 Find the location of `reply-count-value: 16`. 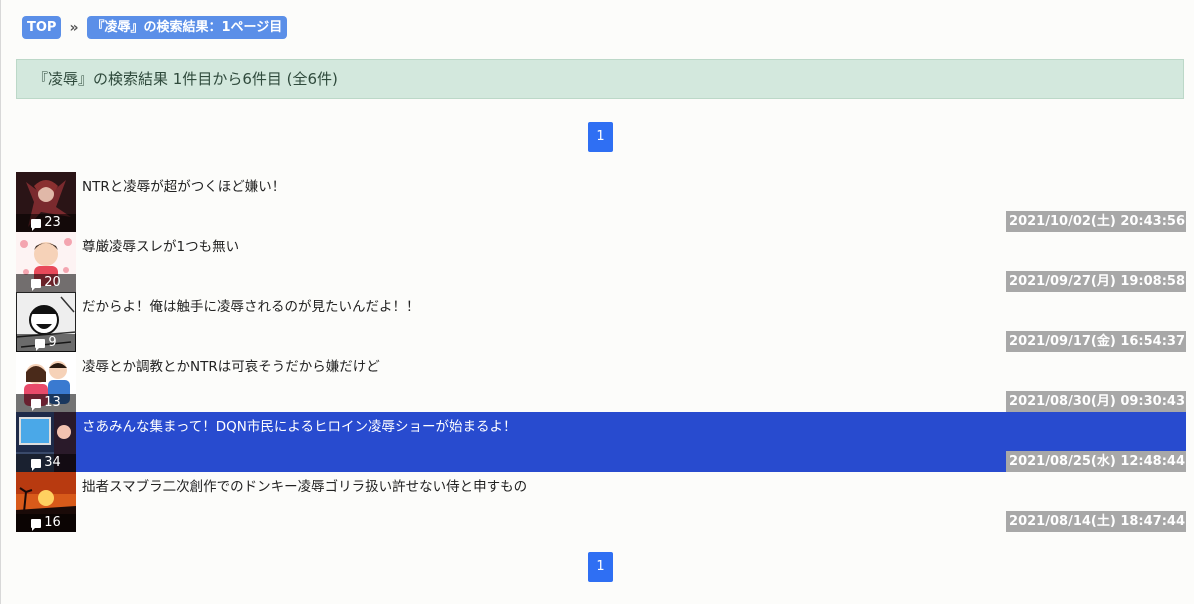

reply-count-value: 16 is located at coordinates (52, 522).